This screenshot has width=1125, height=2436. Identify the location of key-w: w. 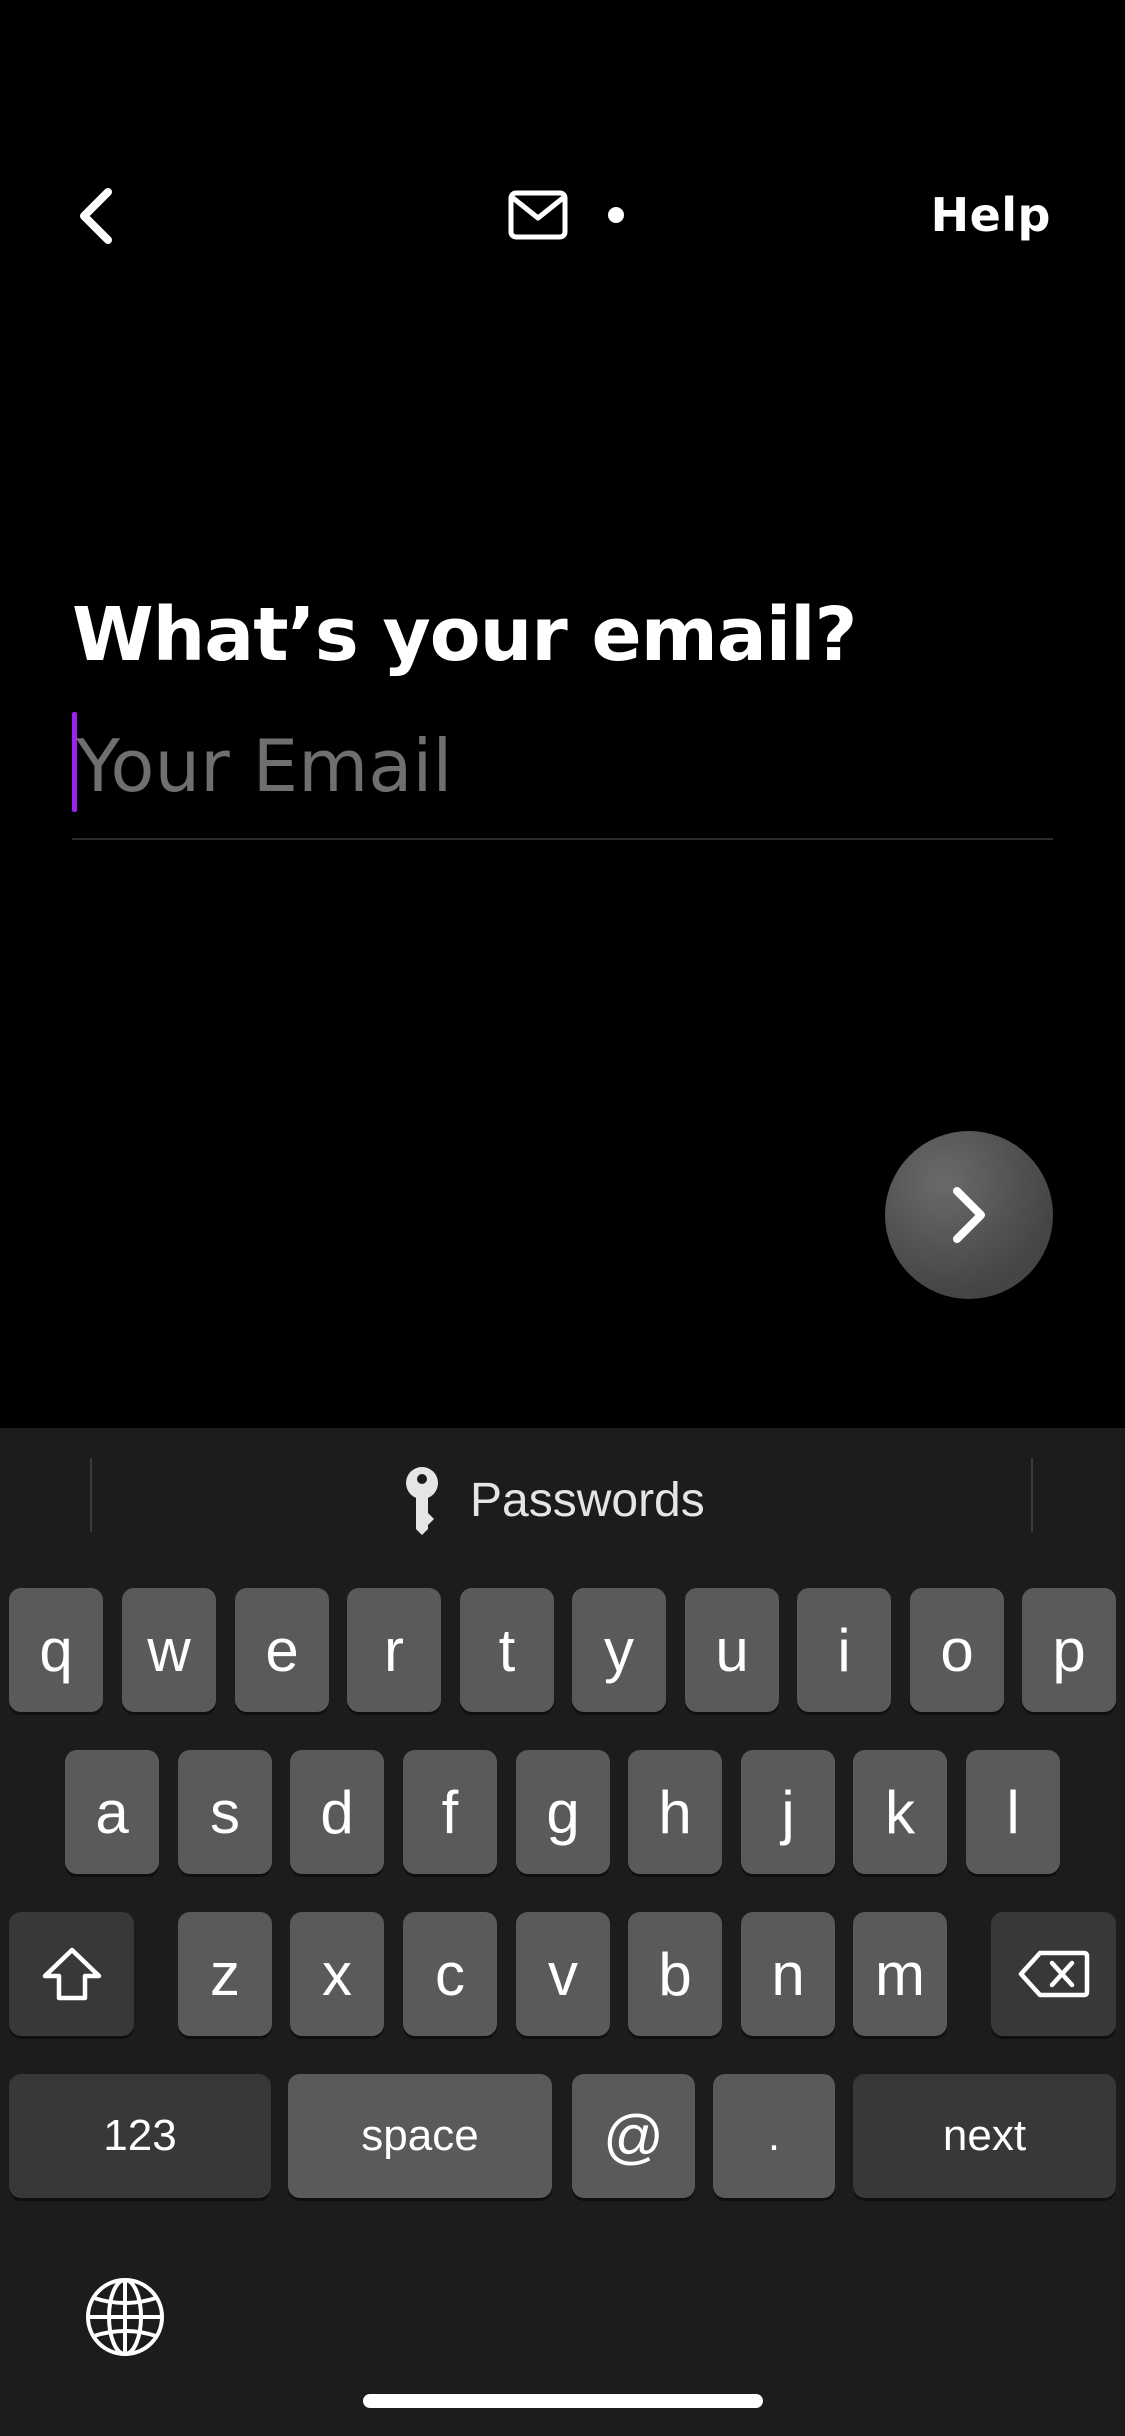
(169, 1650).